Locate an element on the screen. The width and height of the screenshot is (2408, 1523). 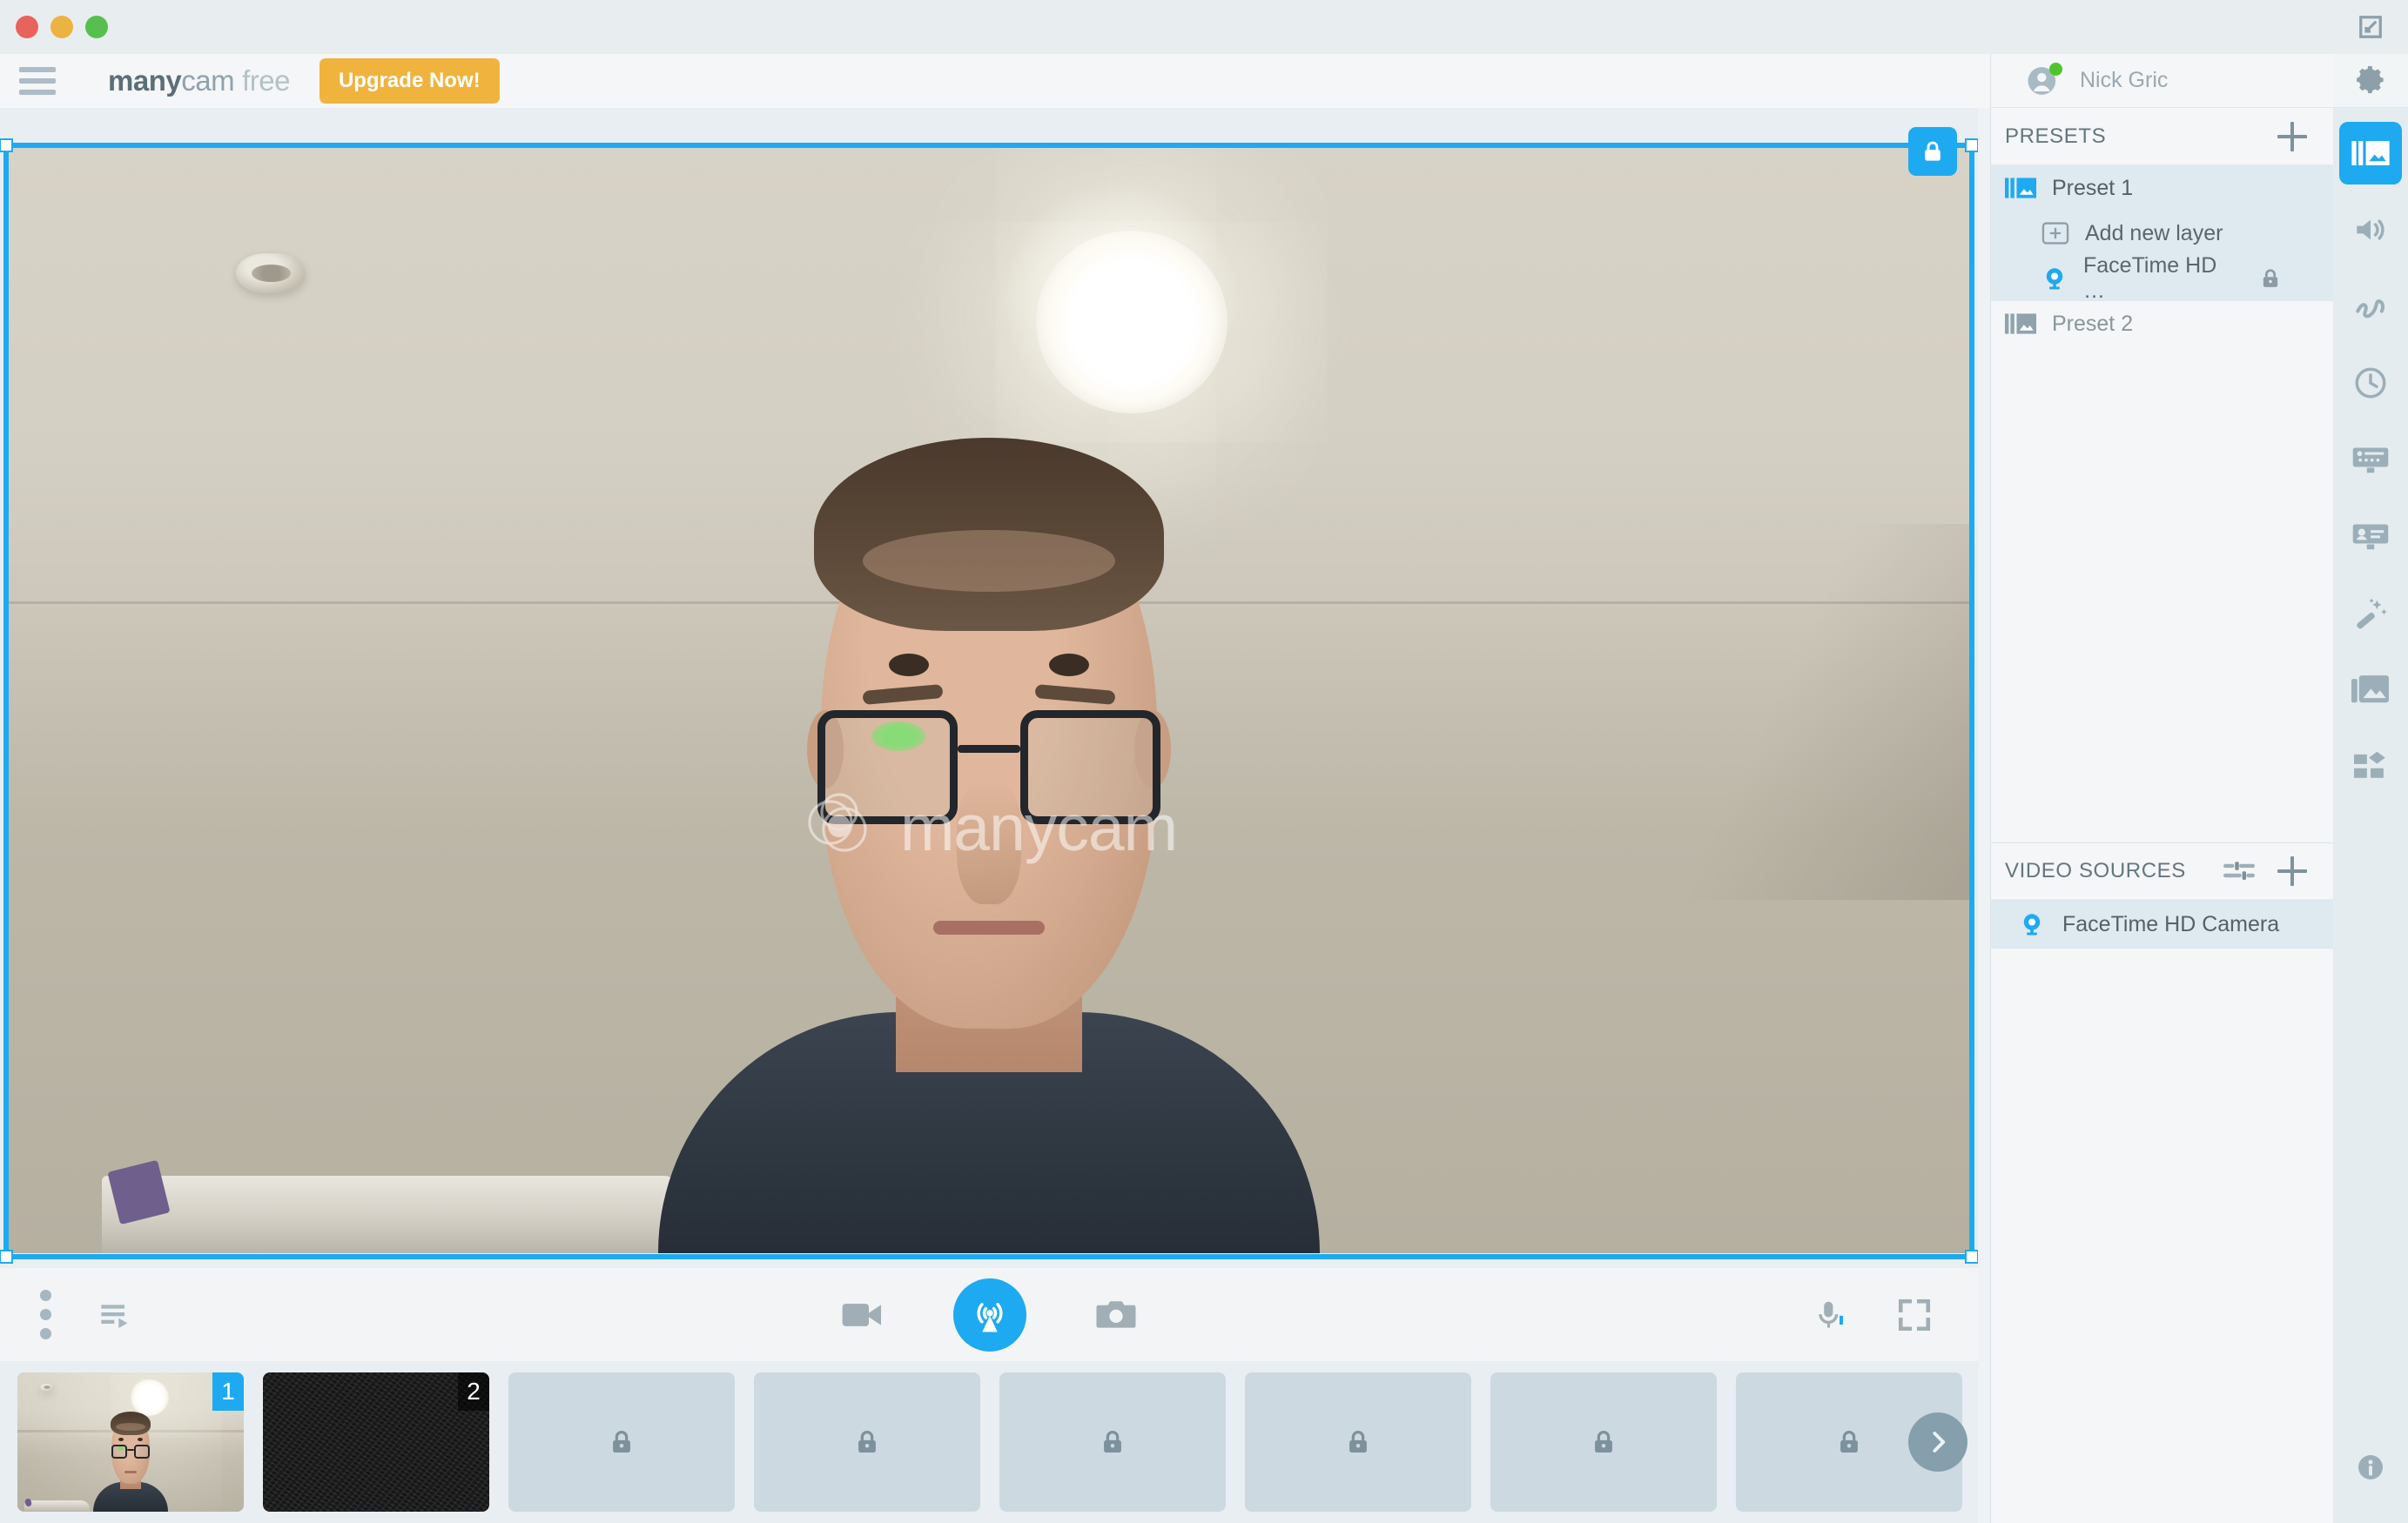
thumbnail-preview is located at coordinates (130, 1442).